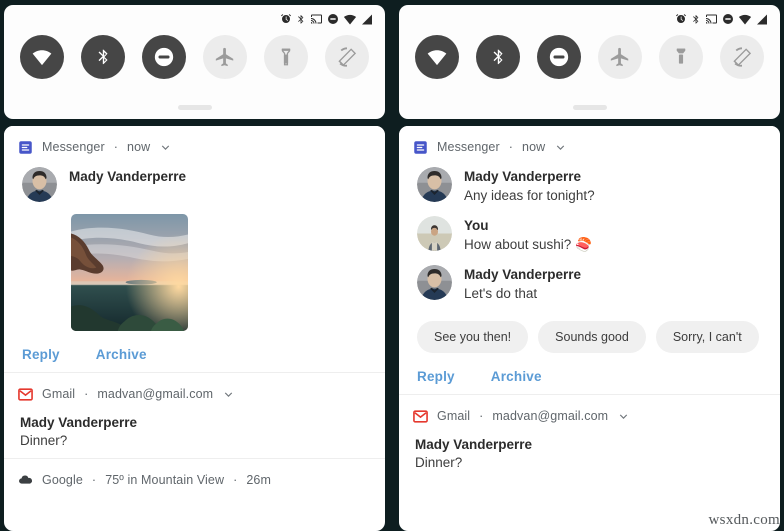 The width and height of the screenshot is (784, 531). Describe the element at coordinates (62, 480) in the screenshot. I see `notification-app-name: Google` at that location.